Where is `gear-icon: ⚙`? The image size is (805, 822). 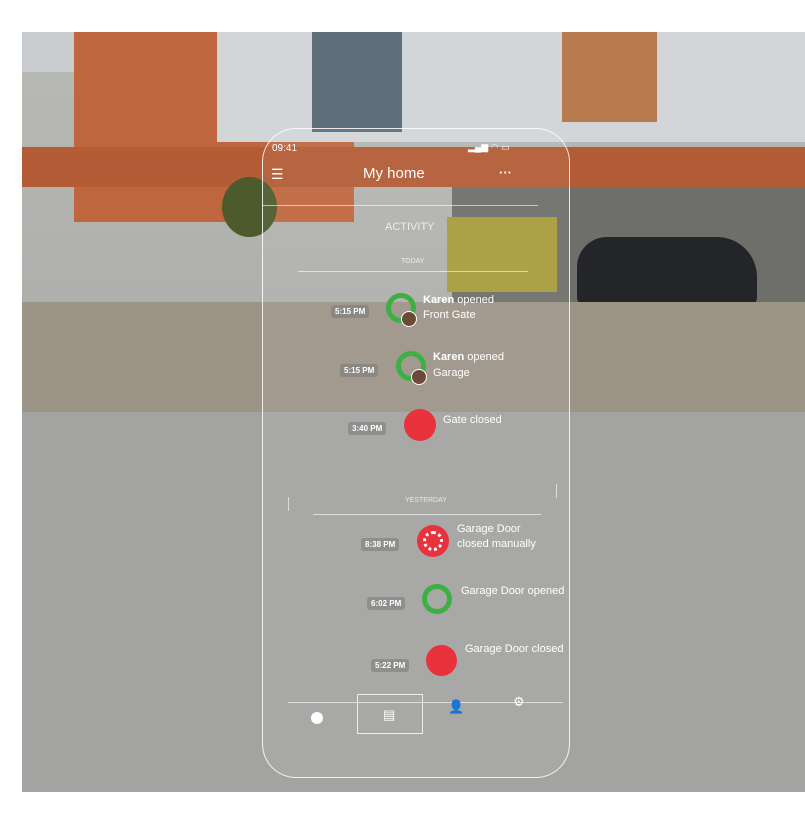 gear-icon: ⚙ is located at coordinates (519, 702).